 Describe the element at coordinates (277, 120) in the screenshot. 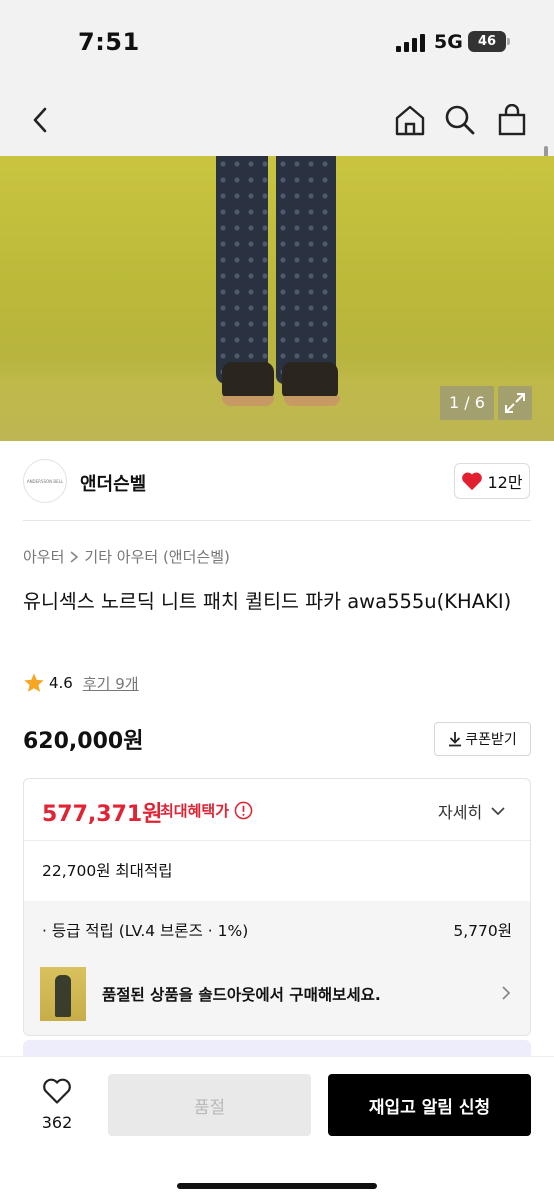

I see `top-nav` at that location.